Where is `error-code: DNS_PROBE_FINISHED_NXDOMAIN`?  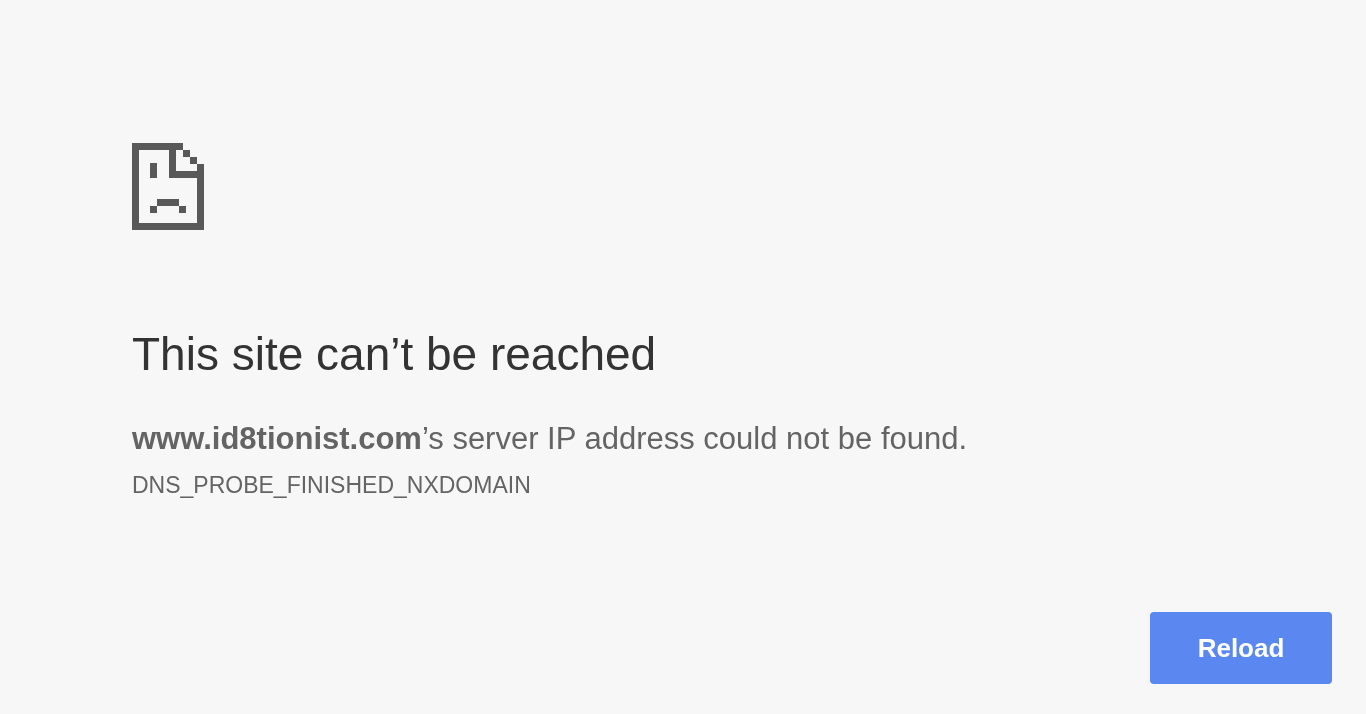 error-code: DNS_PROBE_FINISHED_NXDOMAIN is located at coordinates (331, 486).